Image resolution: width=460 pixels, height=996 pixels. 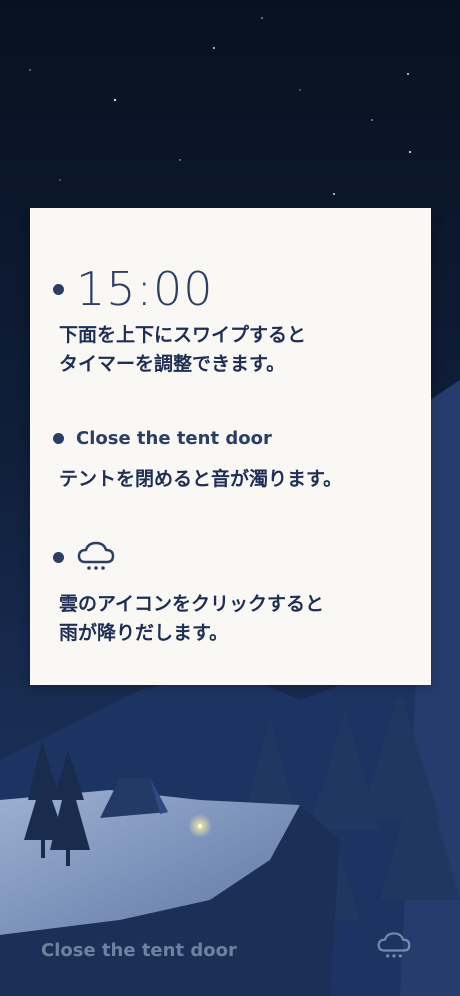 I want to click on timer-value: 15:00, so click(x=145, y=289).